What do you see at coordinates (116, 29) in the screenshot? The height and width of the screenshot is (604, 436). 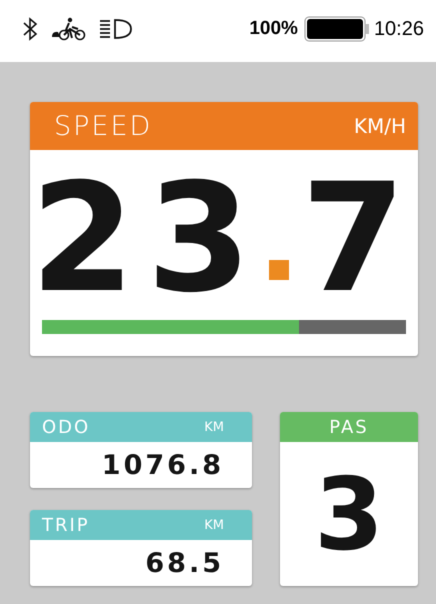 I see `headlight-icon` at bounding box center [116, 29].